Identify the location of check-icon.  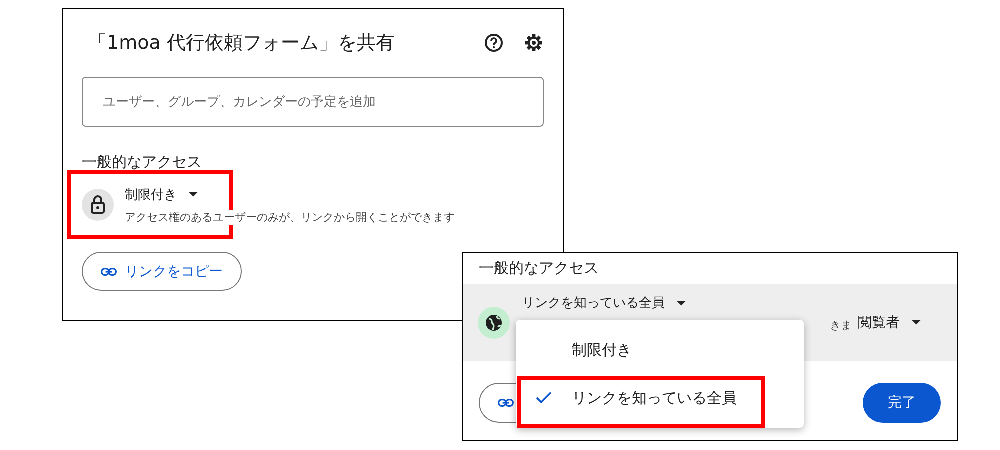
(544, 398).